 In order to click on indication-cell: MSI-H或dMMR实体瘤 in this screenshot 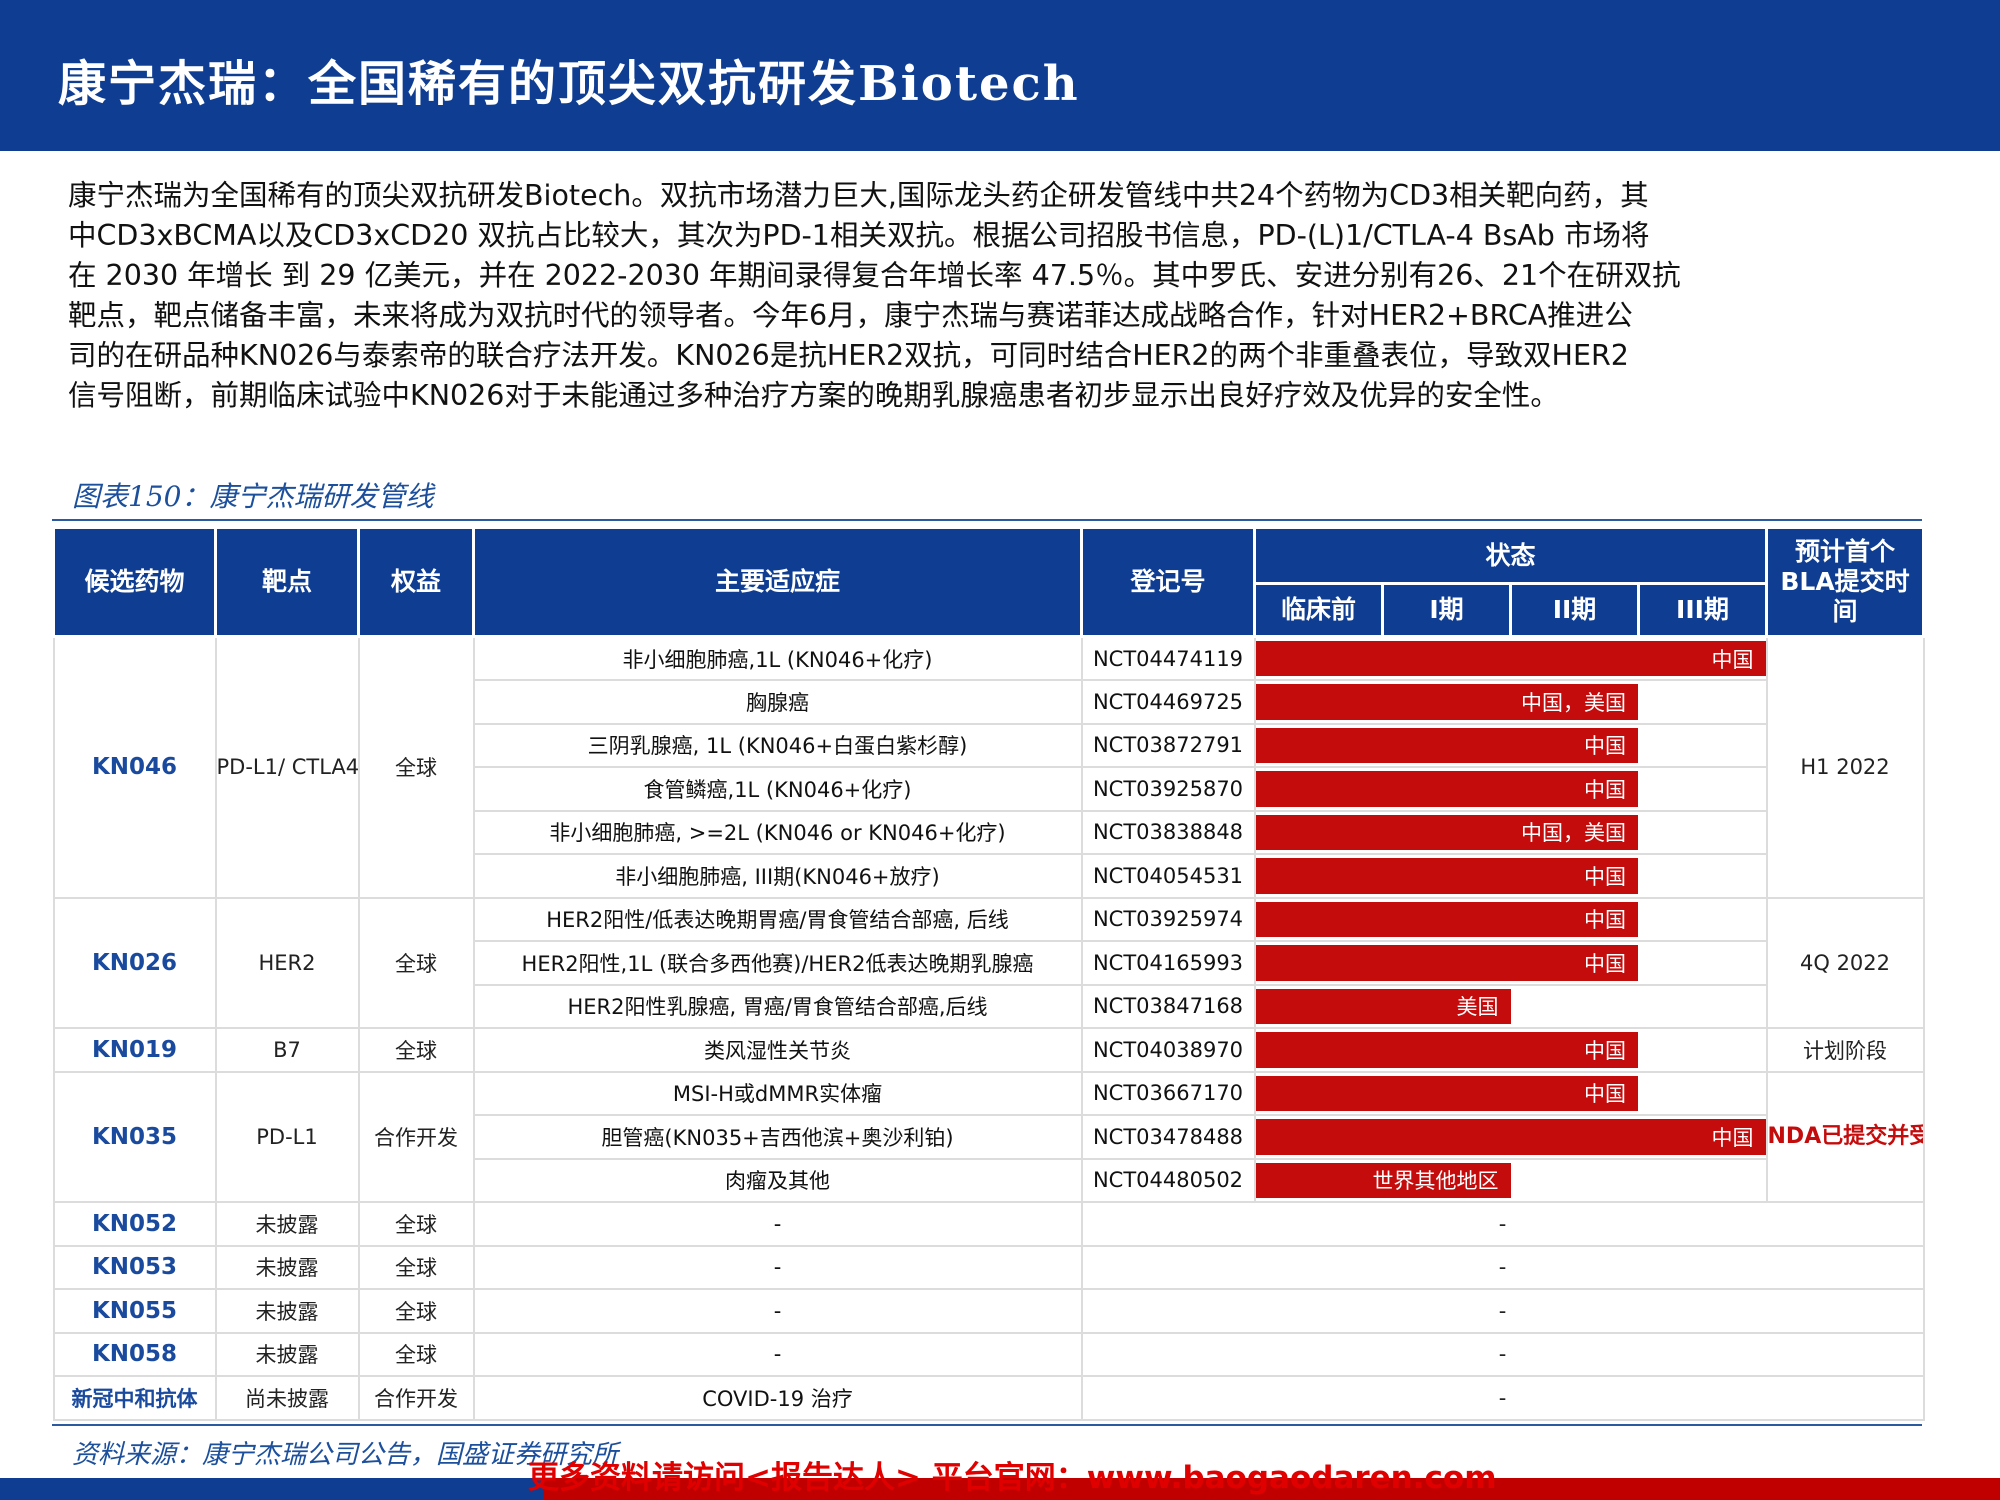, I will do `click(777, 1093)`.